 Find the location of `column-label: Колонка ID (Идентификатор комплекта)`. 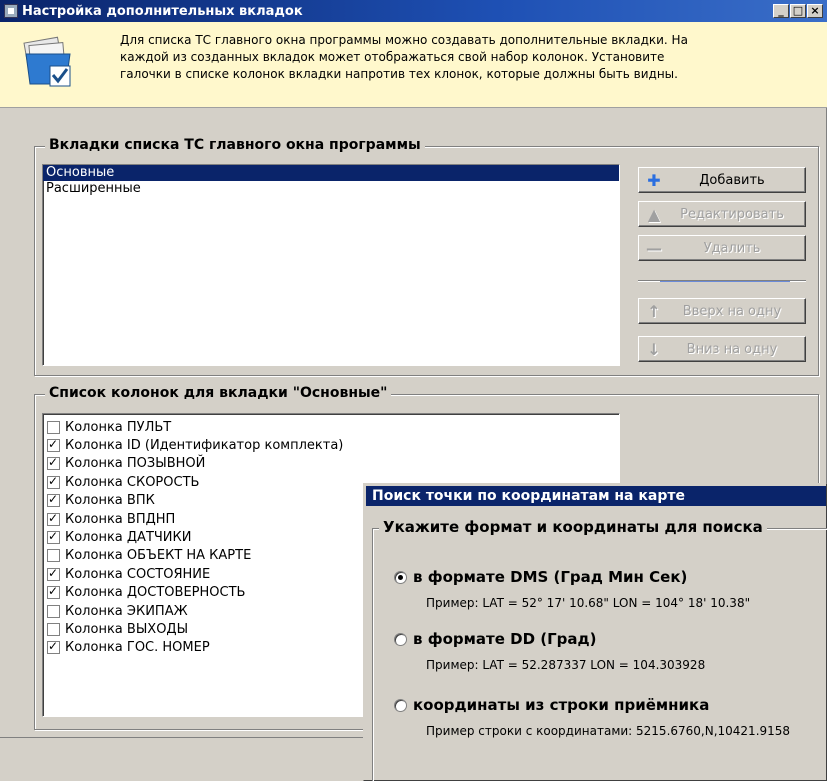

column-label: Колонка ID (Идентификатор комплекта) is located at coordinates (204, 446).